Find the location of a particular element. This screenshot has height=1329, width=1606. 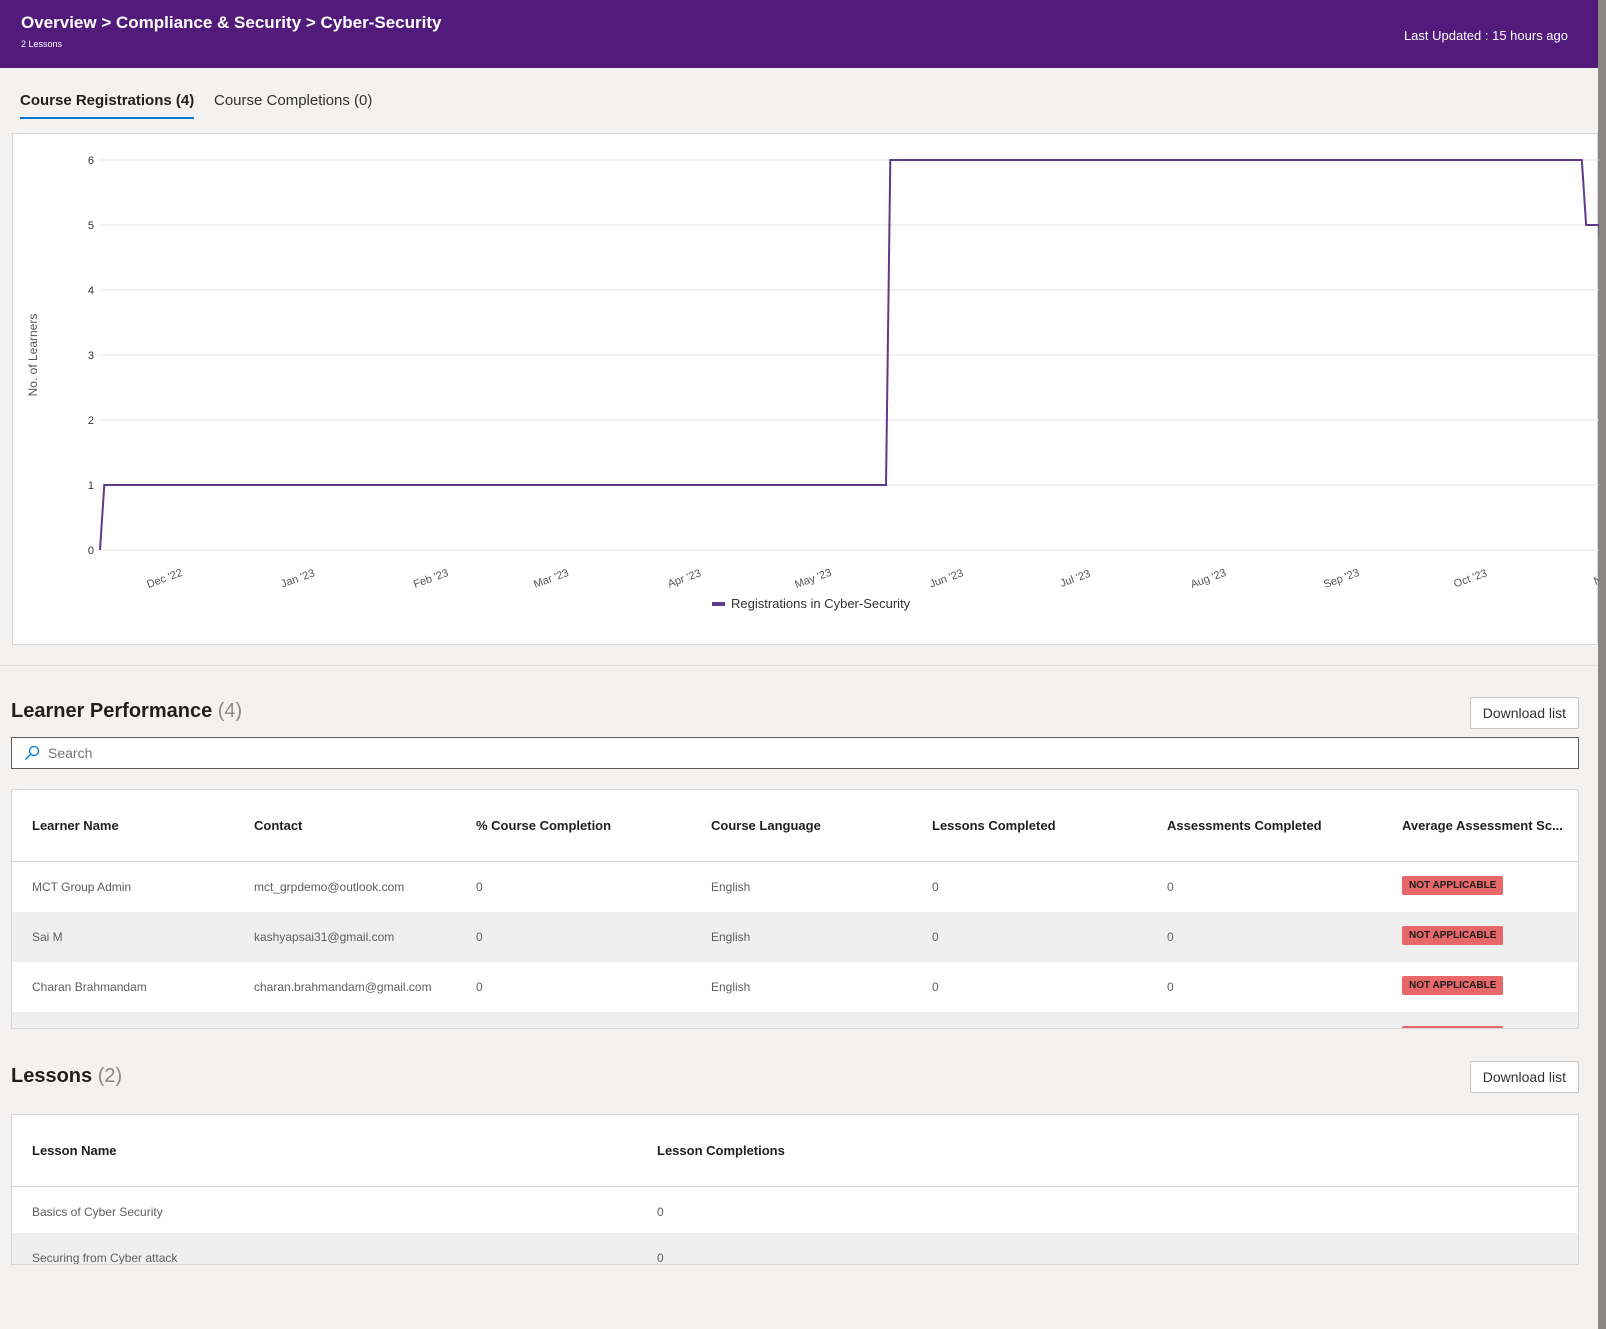

x-tick-label: Dec '22 is located at coordinates (164, 579).